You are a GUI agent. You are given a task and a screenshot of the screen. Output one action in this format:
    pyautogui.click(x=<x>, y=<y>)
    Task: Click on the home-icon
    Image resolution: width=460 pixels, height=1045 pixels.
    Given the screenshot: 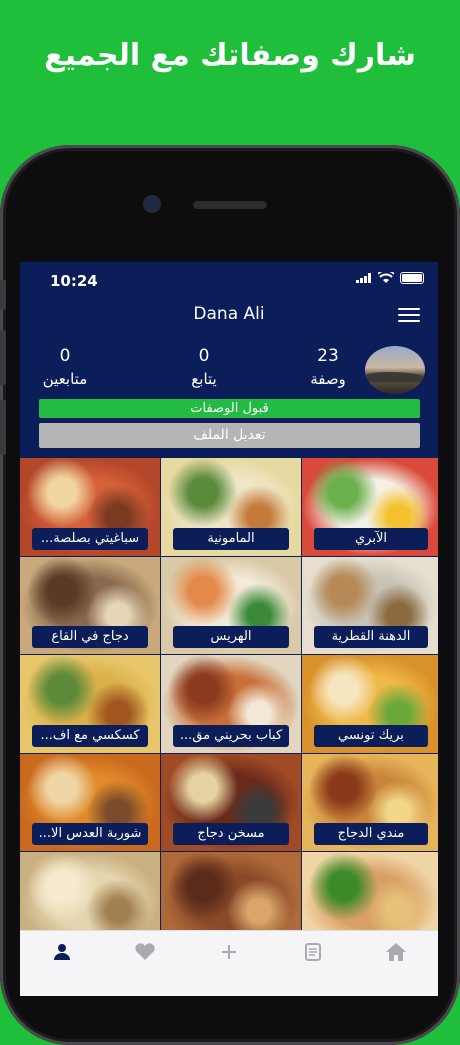 What is the action you would take?
    pyautogui.click(x=396, y=952)
    